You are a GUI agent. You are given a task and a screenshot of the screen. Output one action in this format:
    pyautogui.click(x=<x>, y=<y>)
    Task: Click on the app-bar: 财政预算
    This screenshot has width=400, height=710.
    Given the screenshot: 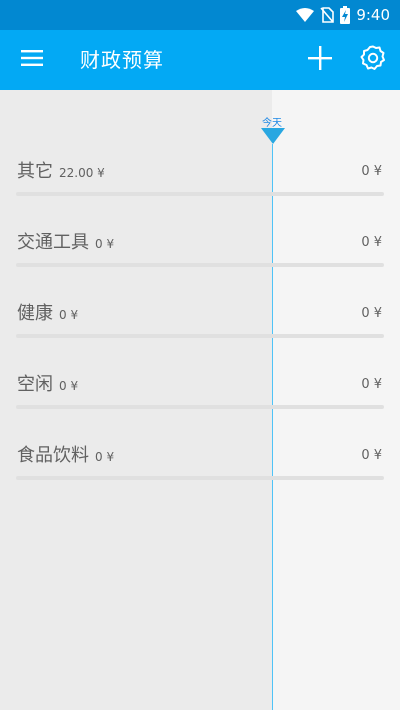 What is the action you would take?
    pyautogui.click(x=200, y=60)
    